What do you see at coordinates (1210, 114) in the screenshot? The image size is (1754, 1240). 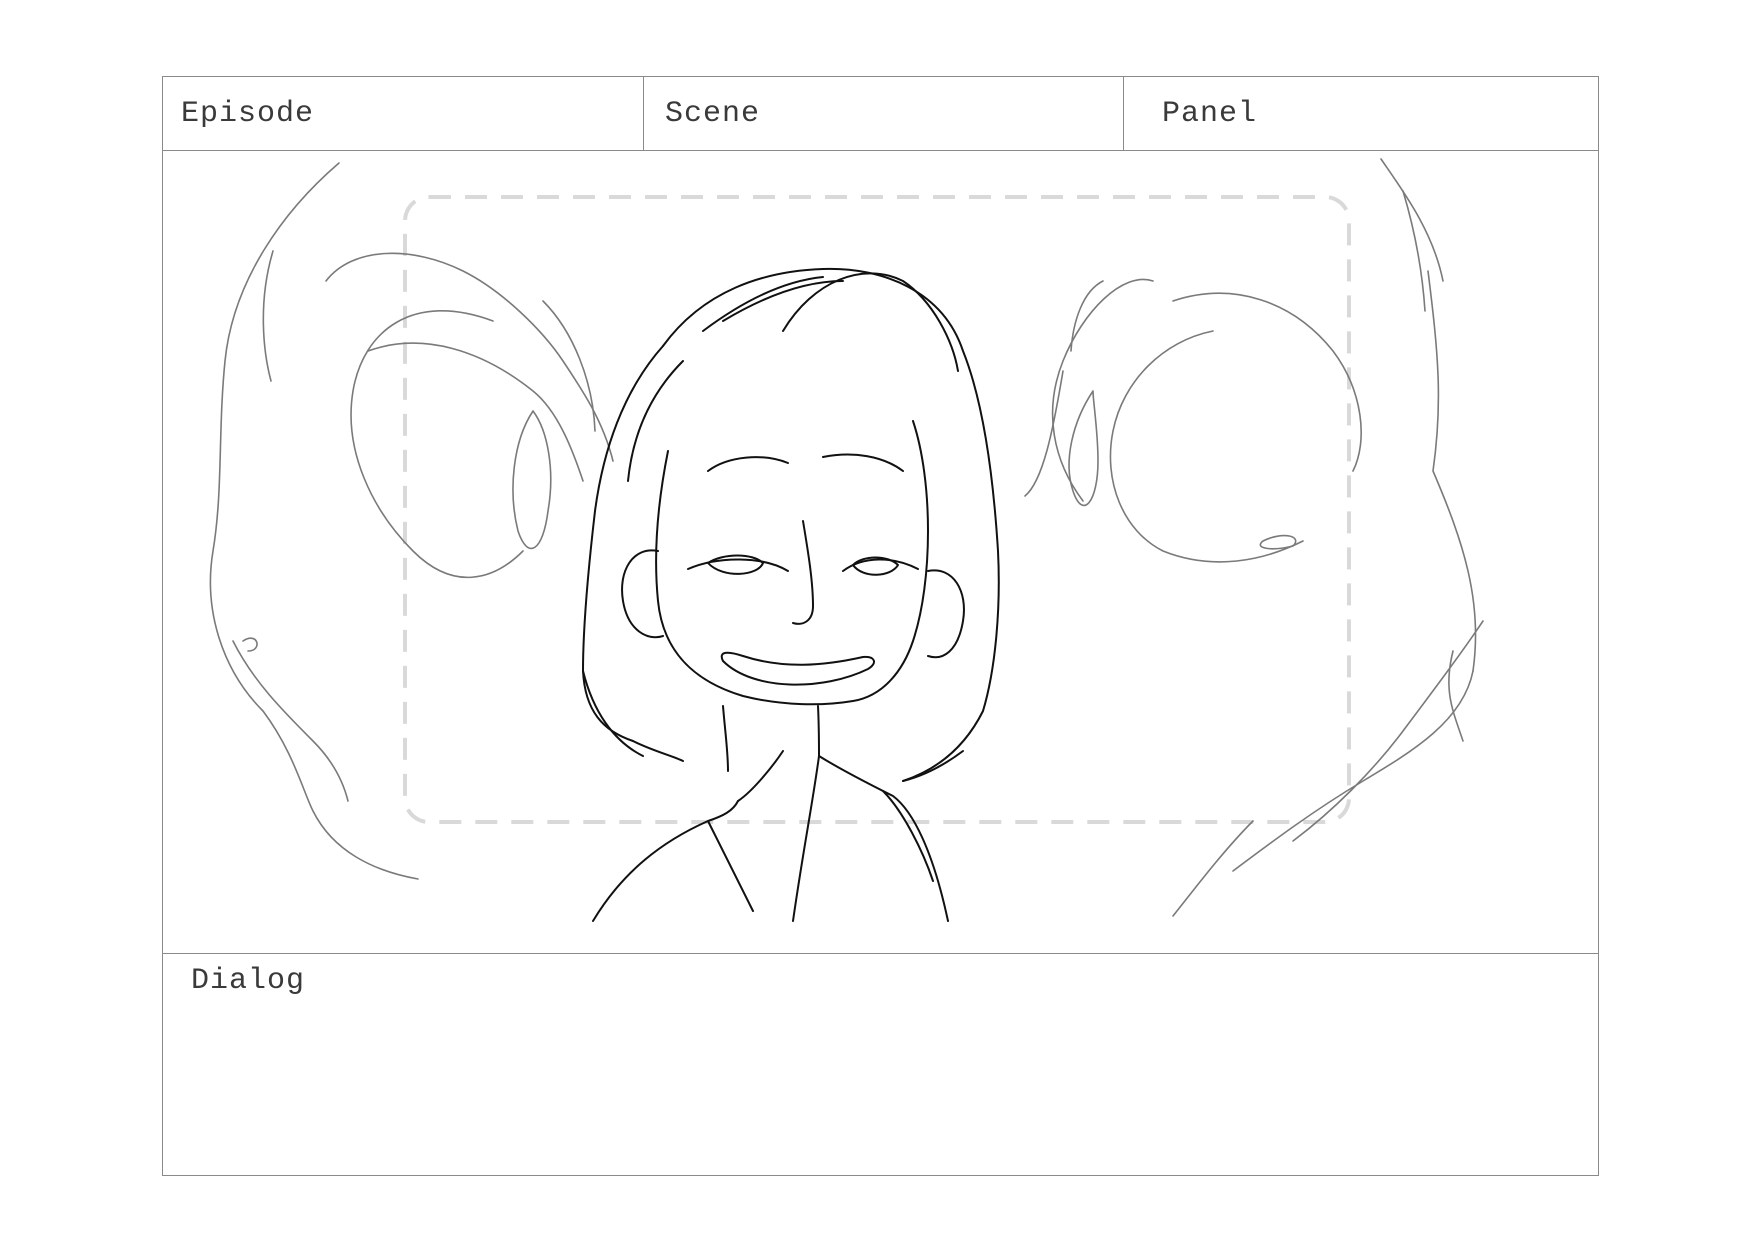 I see `panel-label: Panel` at bounding box center [1210, 114].